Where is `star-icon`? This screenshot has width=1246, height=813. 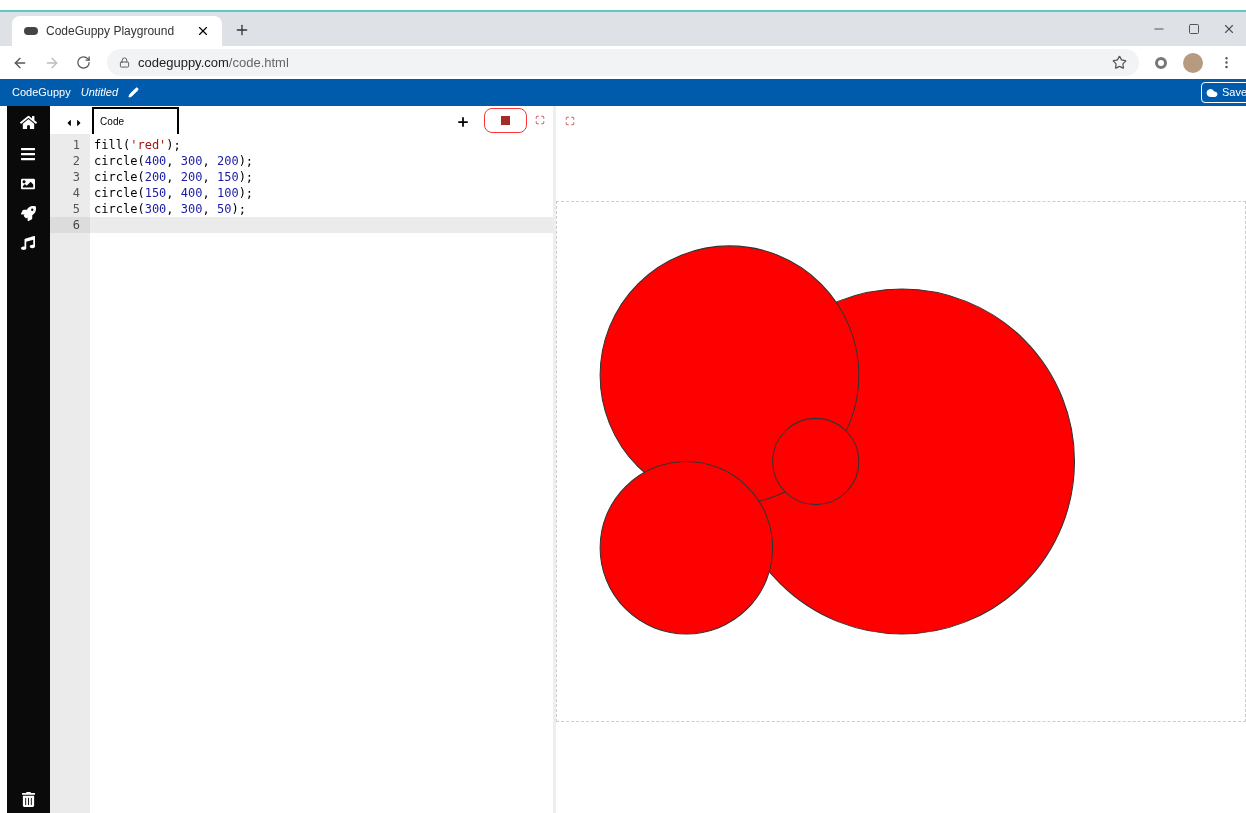 star-icon is located at coordinates (1119, 62).